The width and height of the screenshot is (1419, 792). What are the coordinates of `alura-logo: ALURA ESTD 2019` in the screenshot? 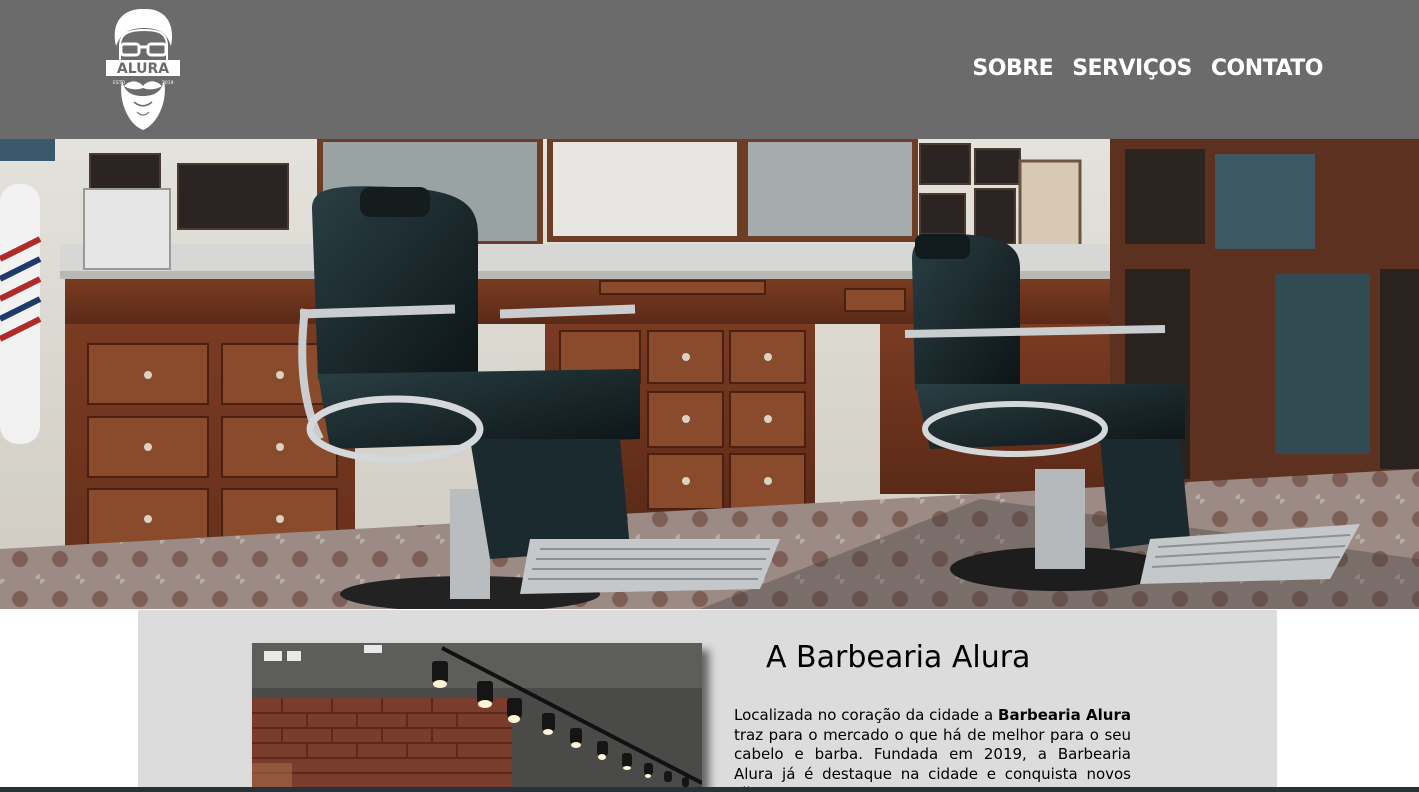 It's located at (143, 69).